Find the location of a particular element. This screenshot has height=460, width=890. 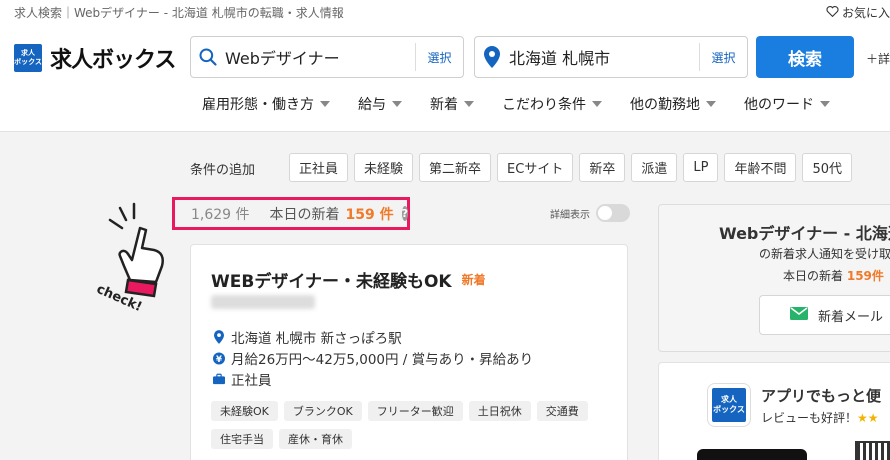

filter-employment-type: 雇用形態・働き方 is located at coordinates (266, 104).